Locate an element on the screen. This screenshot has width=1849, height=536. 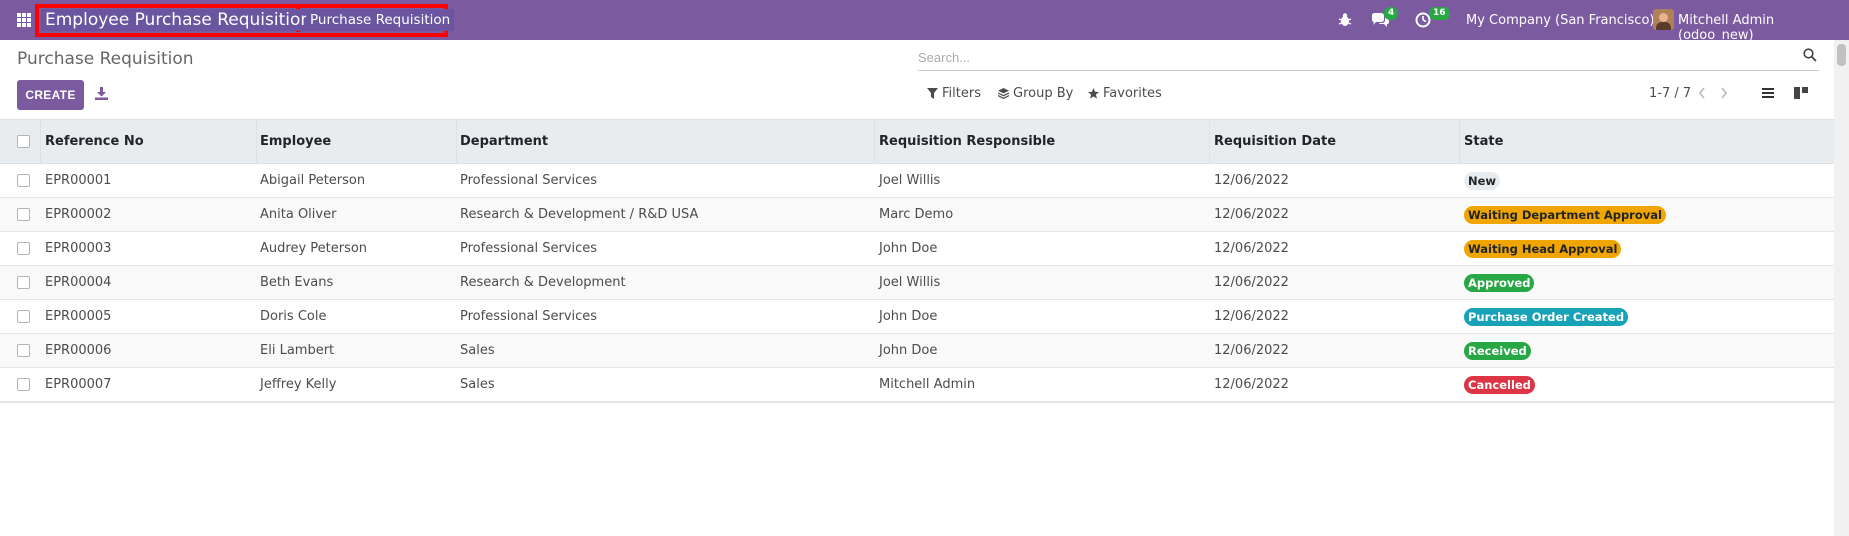
messages-count-badge: 4 is located at coordinates (1391, 13).